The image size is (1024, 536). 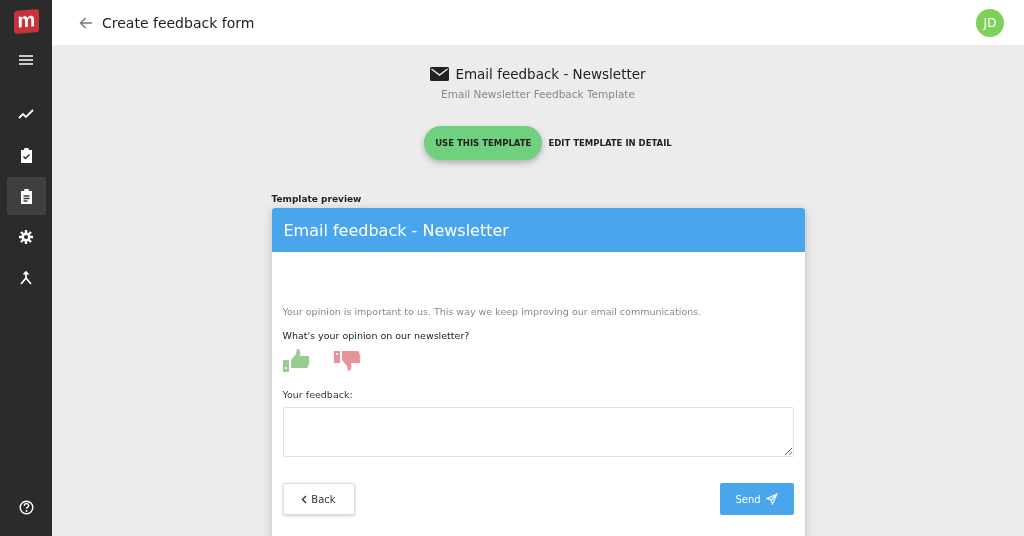 What do you see at coordinates (26, 155) in the screenshot?
I see `clipboard-check-icon` at bounding box center [26, 155].